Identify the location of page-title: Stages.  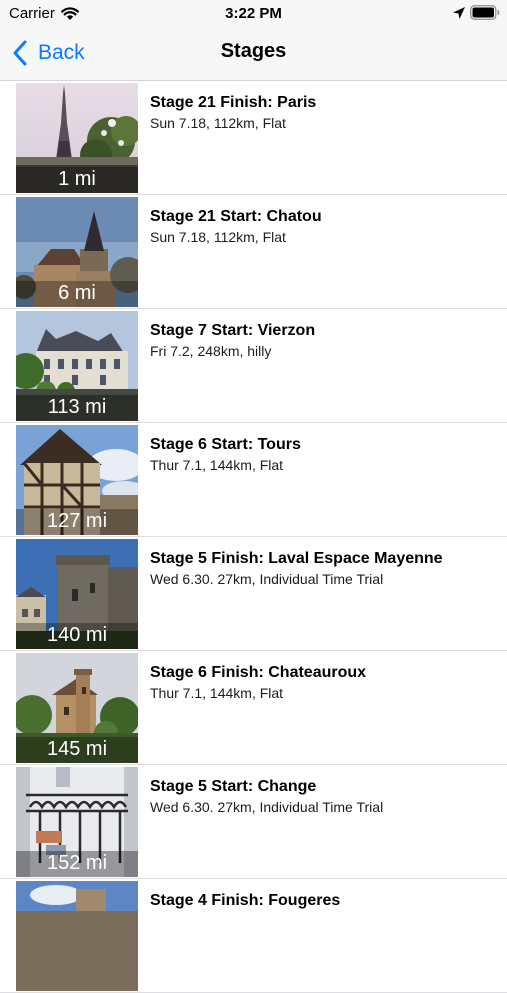
(253, 51).